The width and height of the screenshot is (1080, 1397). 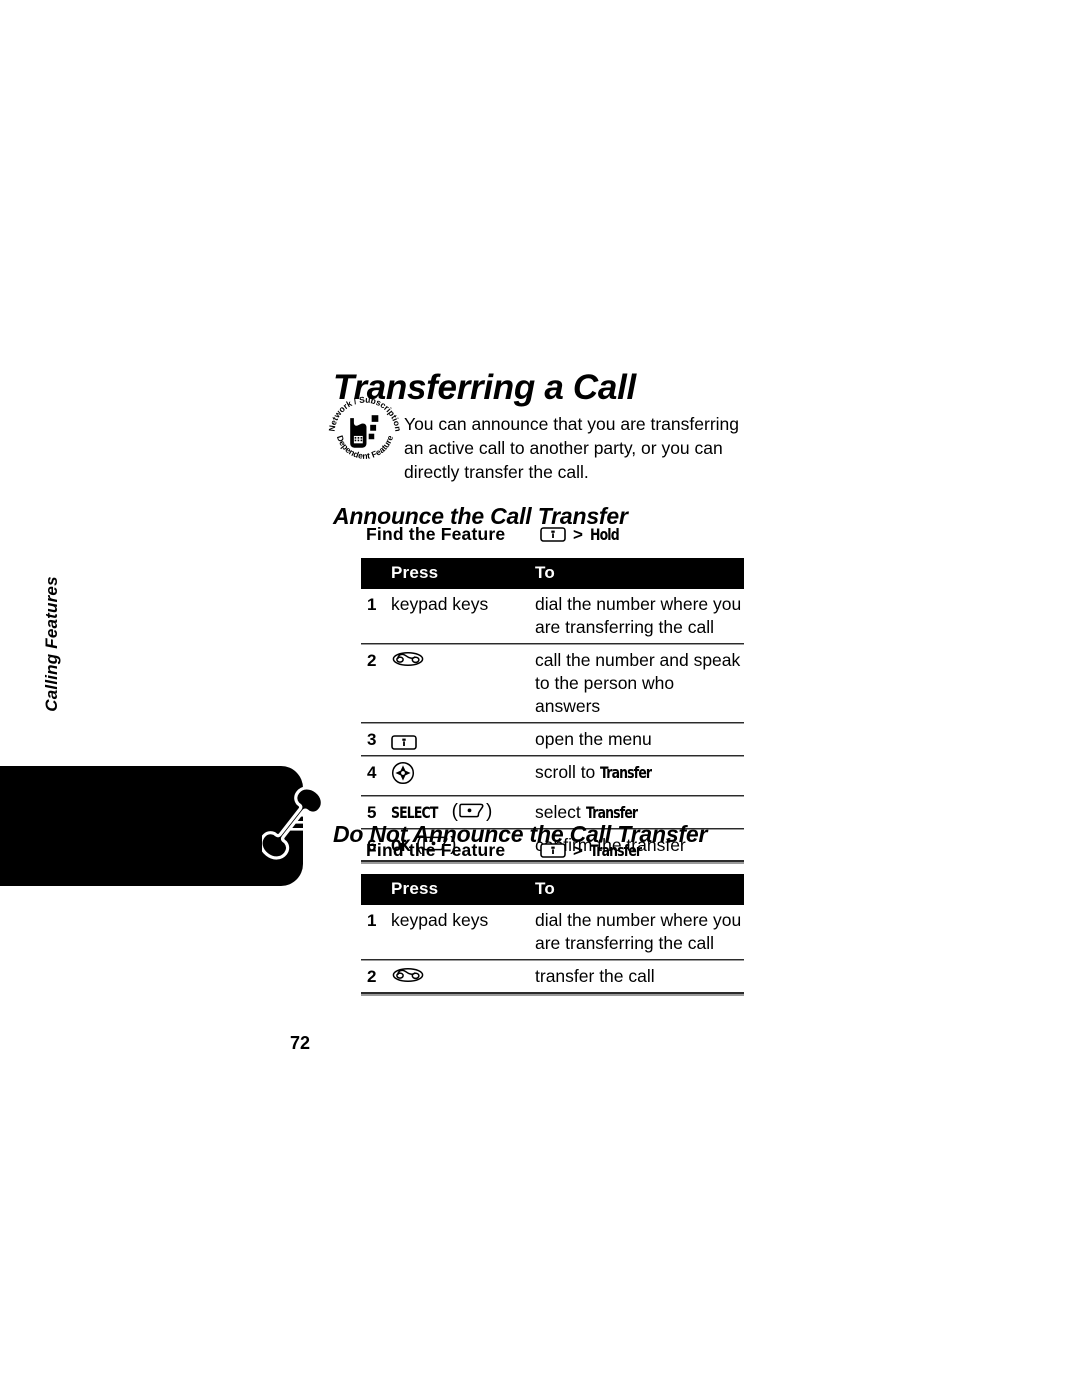 I want to click on page-number: 72, so click(x=300, y=1043).